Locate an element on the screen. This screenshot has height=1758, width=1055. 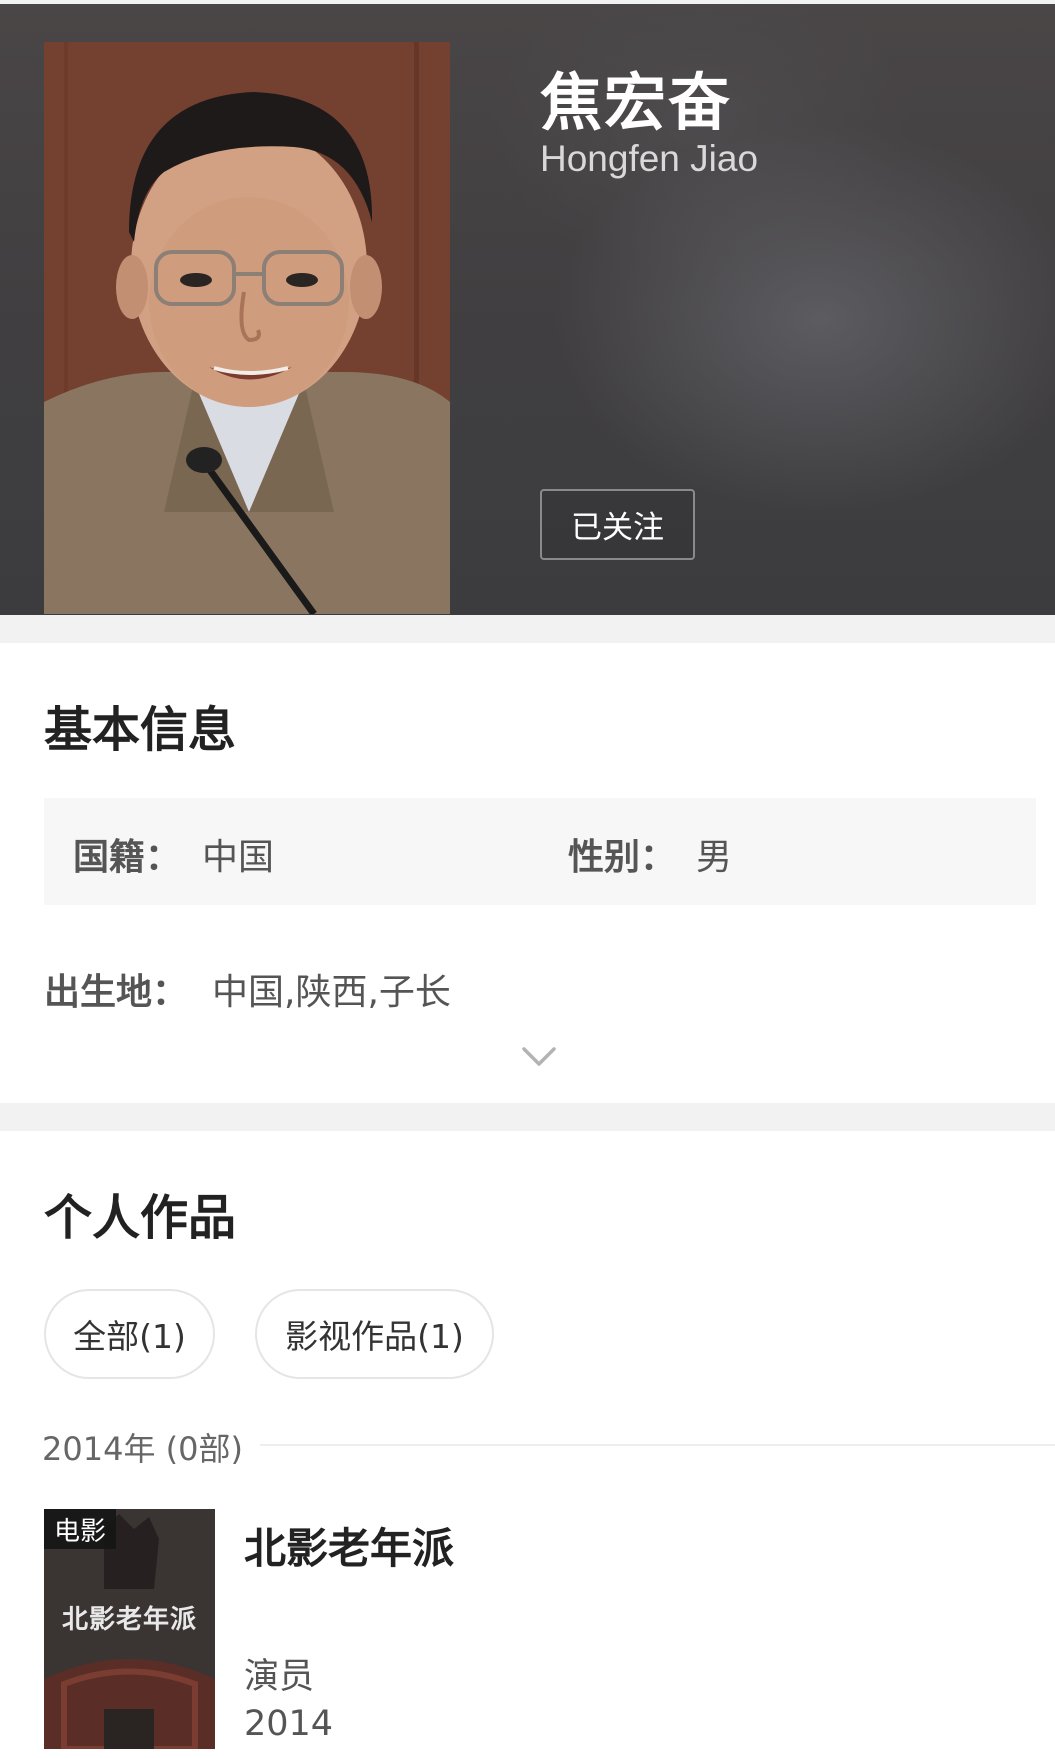
top-divider is located at coordinates (527, 2).